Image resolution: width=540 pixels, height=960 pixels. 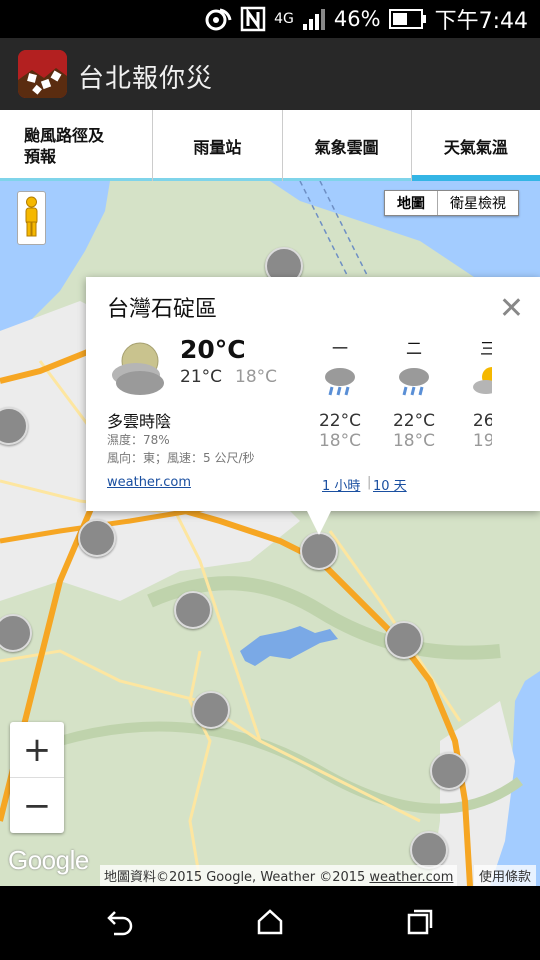 I want to click on zoom-in-button: +, so click(x=37, y=750).